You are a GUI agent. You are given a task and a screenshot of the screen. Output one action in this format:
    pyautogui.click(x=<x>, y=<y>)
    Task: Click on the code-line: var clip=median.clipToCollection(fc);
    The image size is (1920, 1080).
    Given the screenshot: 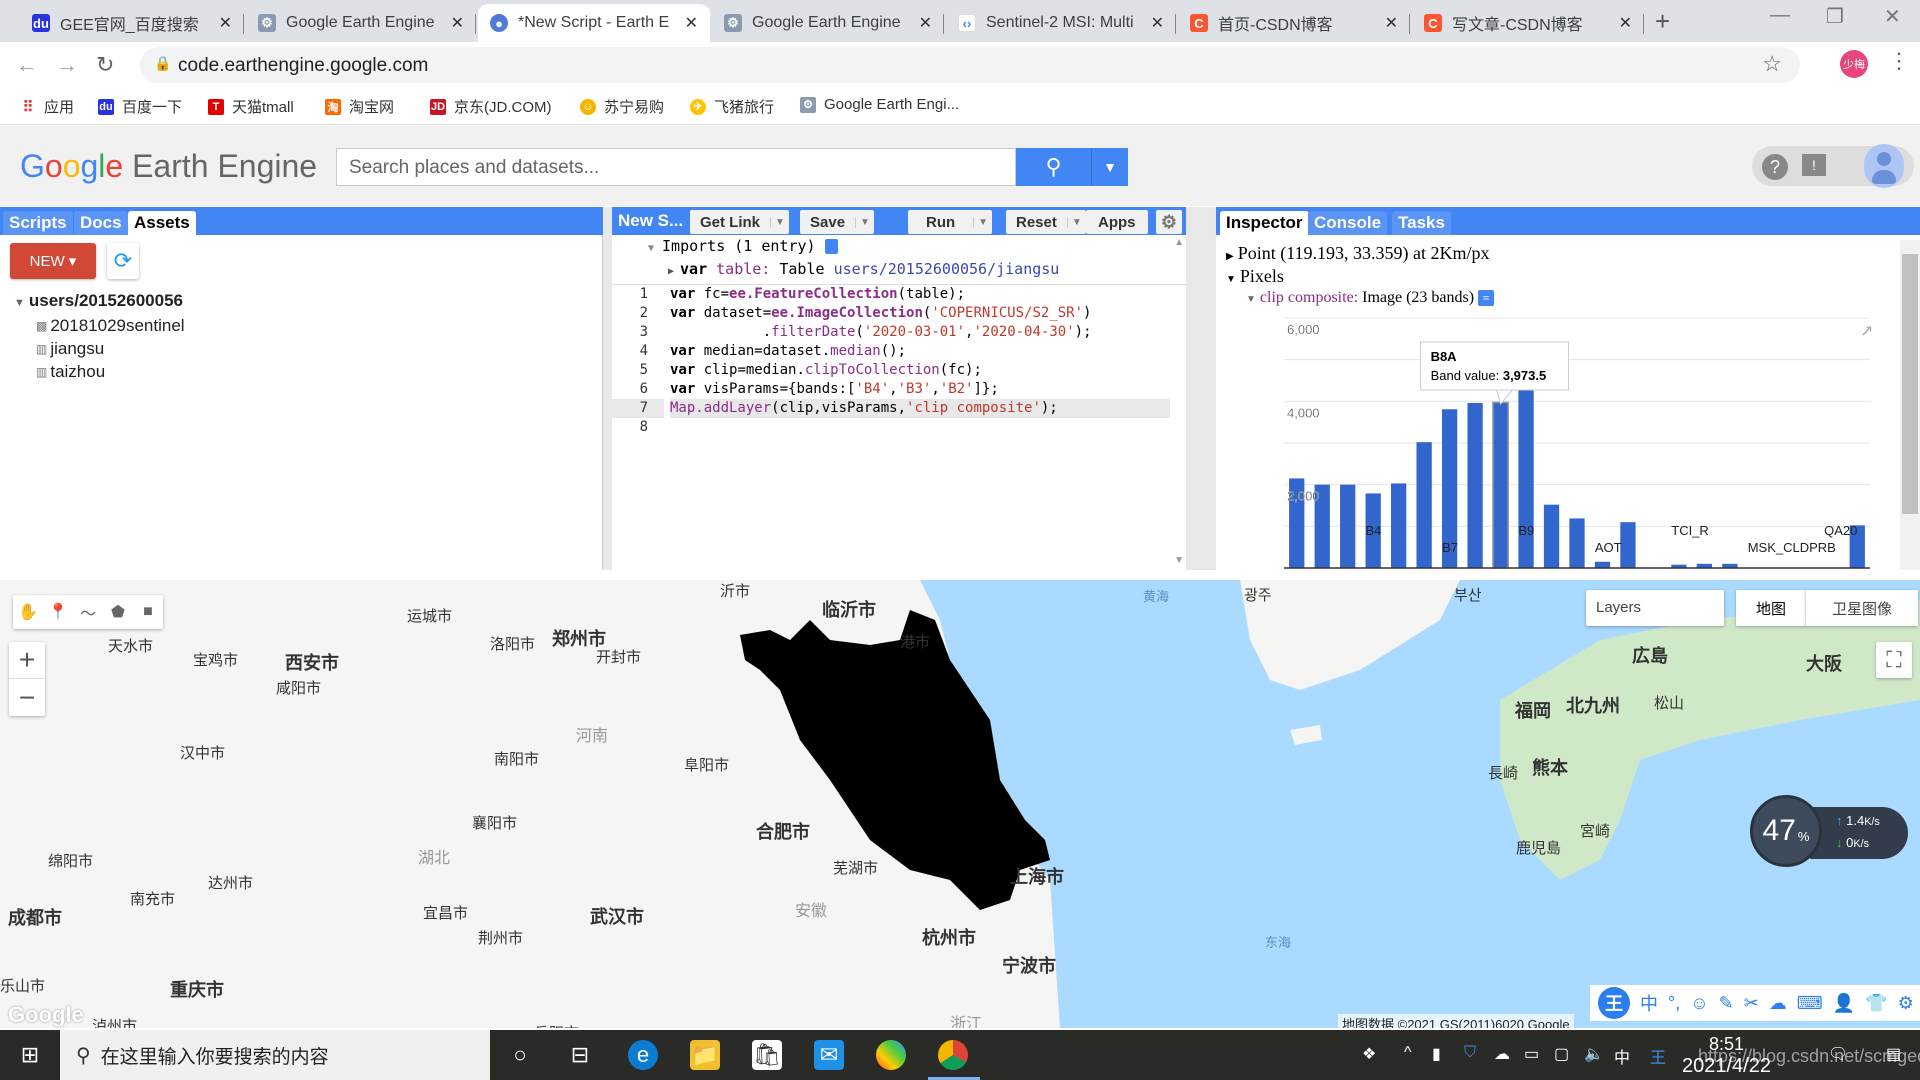 What is the action you would take?
    pyautogui.click(x=920, y=370)
    